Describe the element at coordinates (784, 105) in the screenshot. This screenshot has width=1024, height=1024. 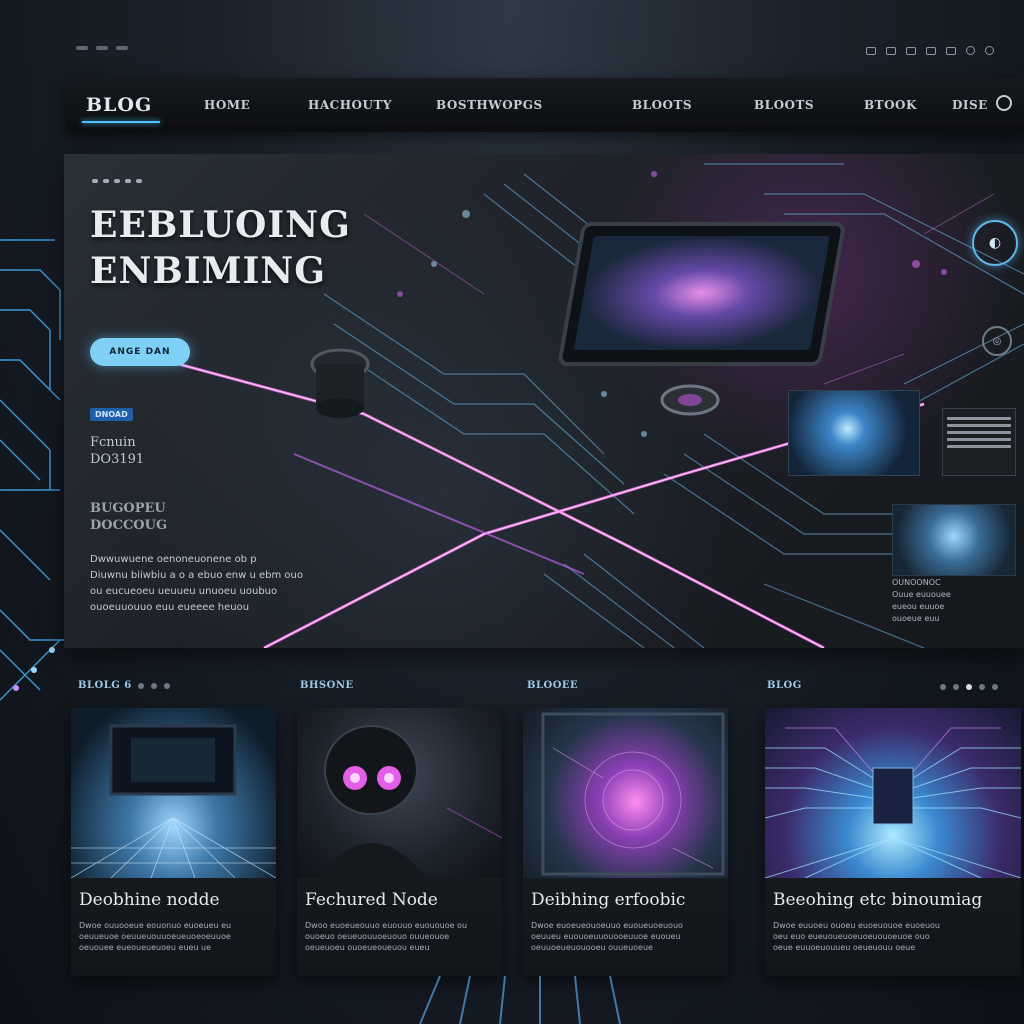
I see `nav-item-5: BLOOTS` at that location.